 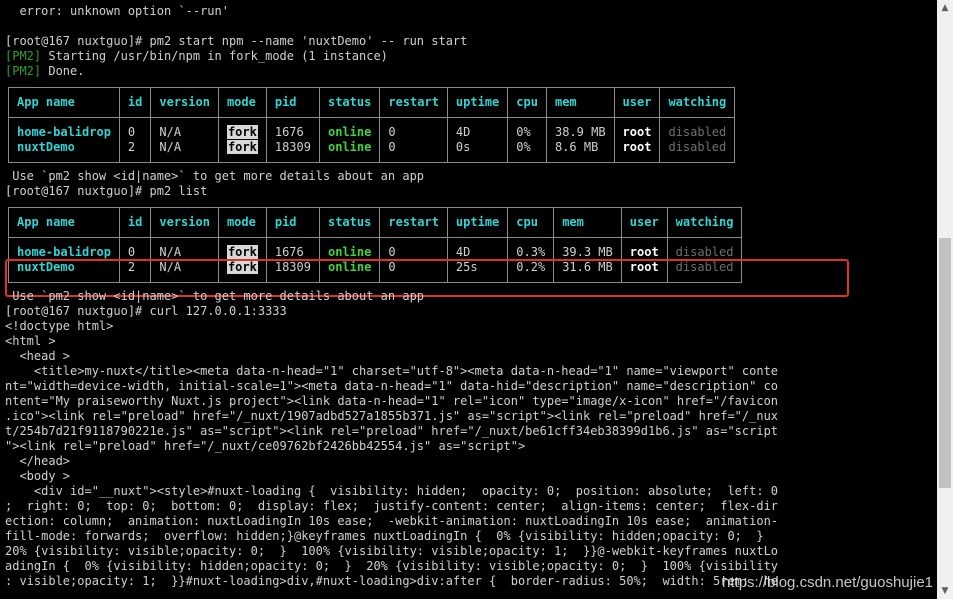 What do you see at coordinates (531, 248) in the screenshot?
I see `table-cell: 0.3%` at bounding box center [531, 248].